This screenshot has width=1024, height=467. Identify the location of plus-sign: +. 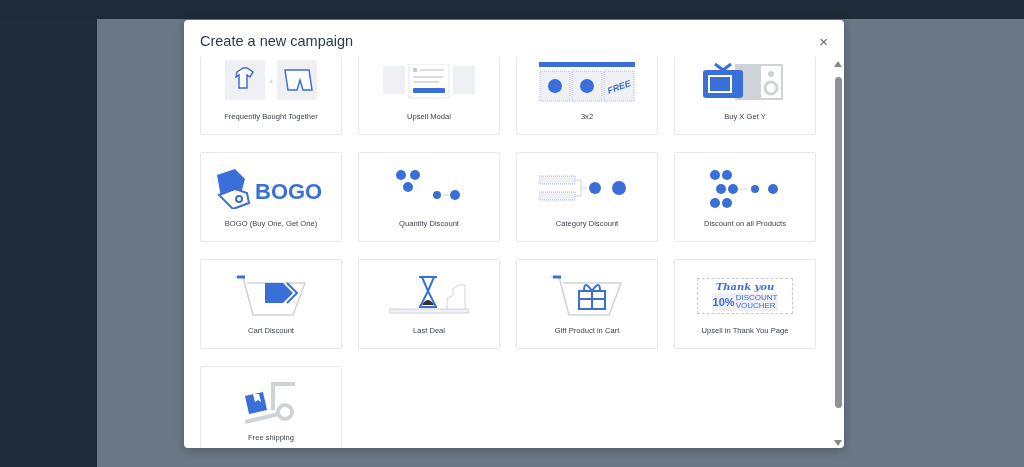
(271, 81).